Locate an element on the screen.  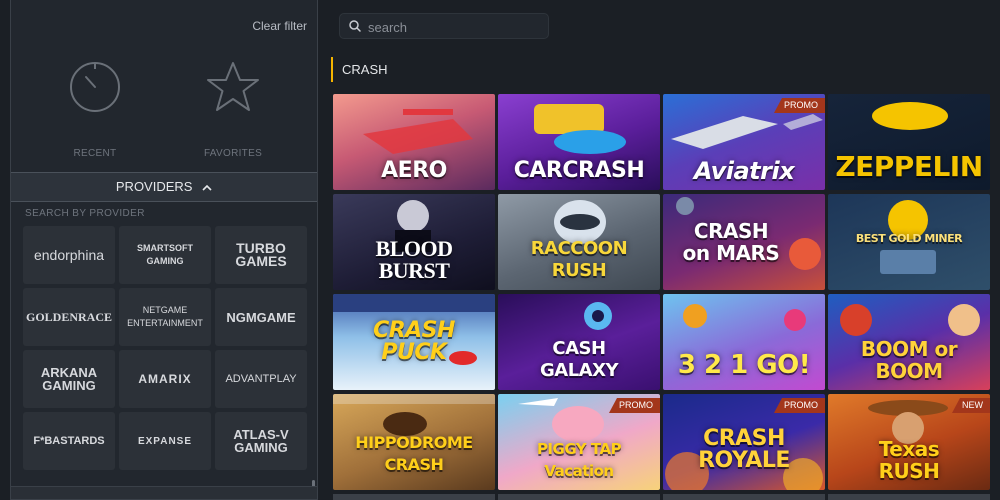
favorites-filter: FAVORITES is located at coordinates (233, 109).